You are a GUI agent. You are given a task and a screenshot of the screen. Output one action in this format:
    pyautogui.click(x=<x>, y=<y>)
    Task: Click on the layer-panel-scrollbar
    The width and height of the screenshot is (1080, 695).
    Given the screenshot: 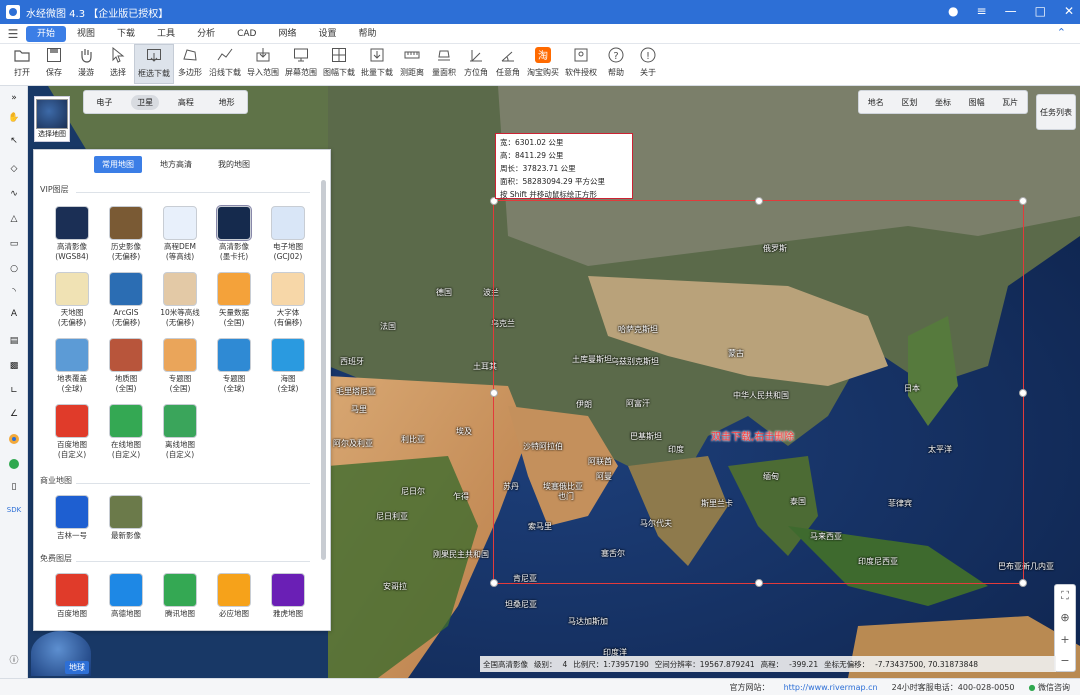 What is the action you would take?
    pyautogui.click(x=323, y=370)
    